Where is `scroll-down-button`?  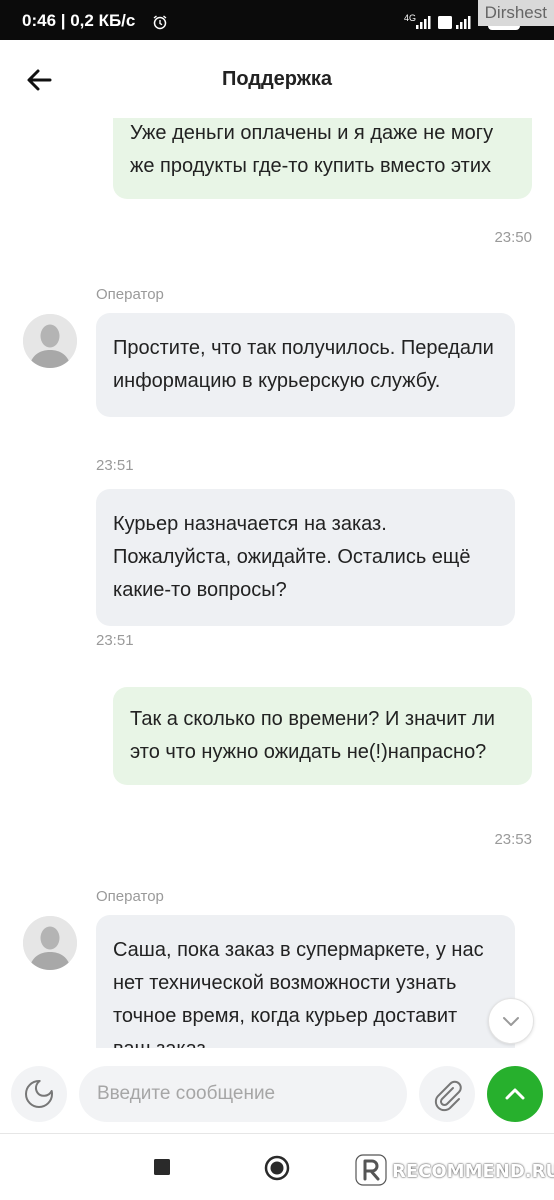 scroll-down-button is located at coordinates (511, 1021).